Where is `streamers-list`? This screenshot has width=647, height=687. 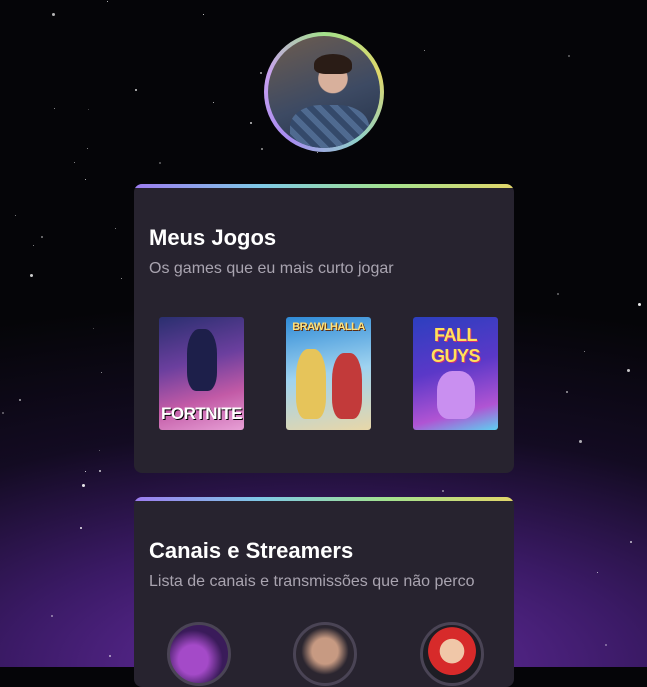 streamers-list is located at coordinates (332, 654).